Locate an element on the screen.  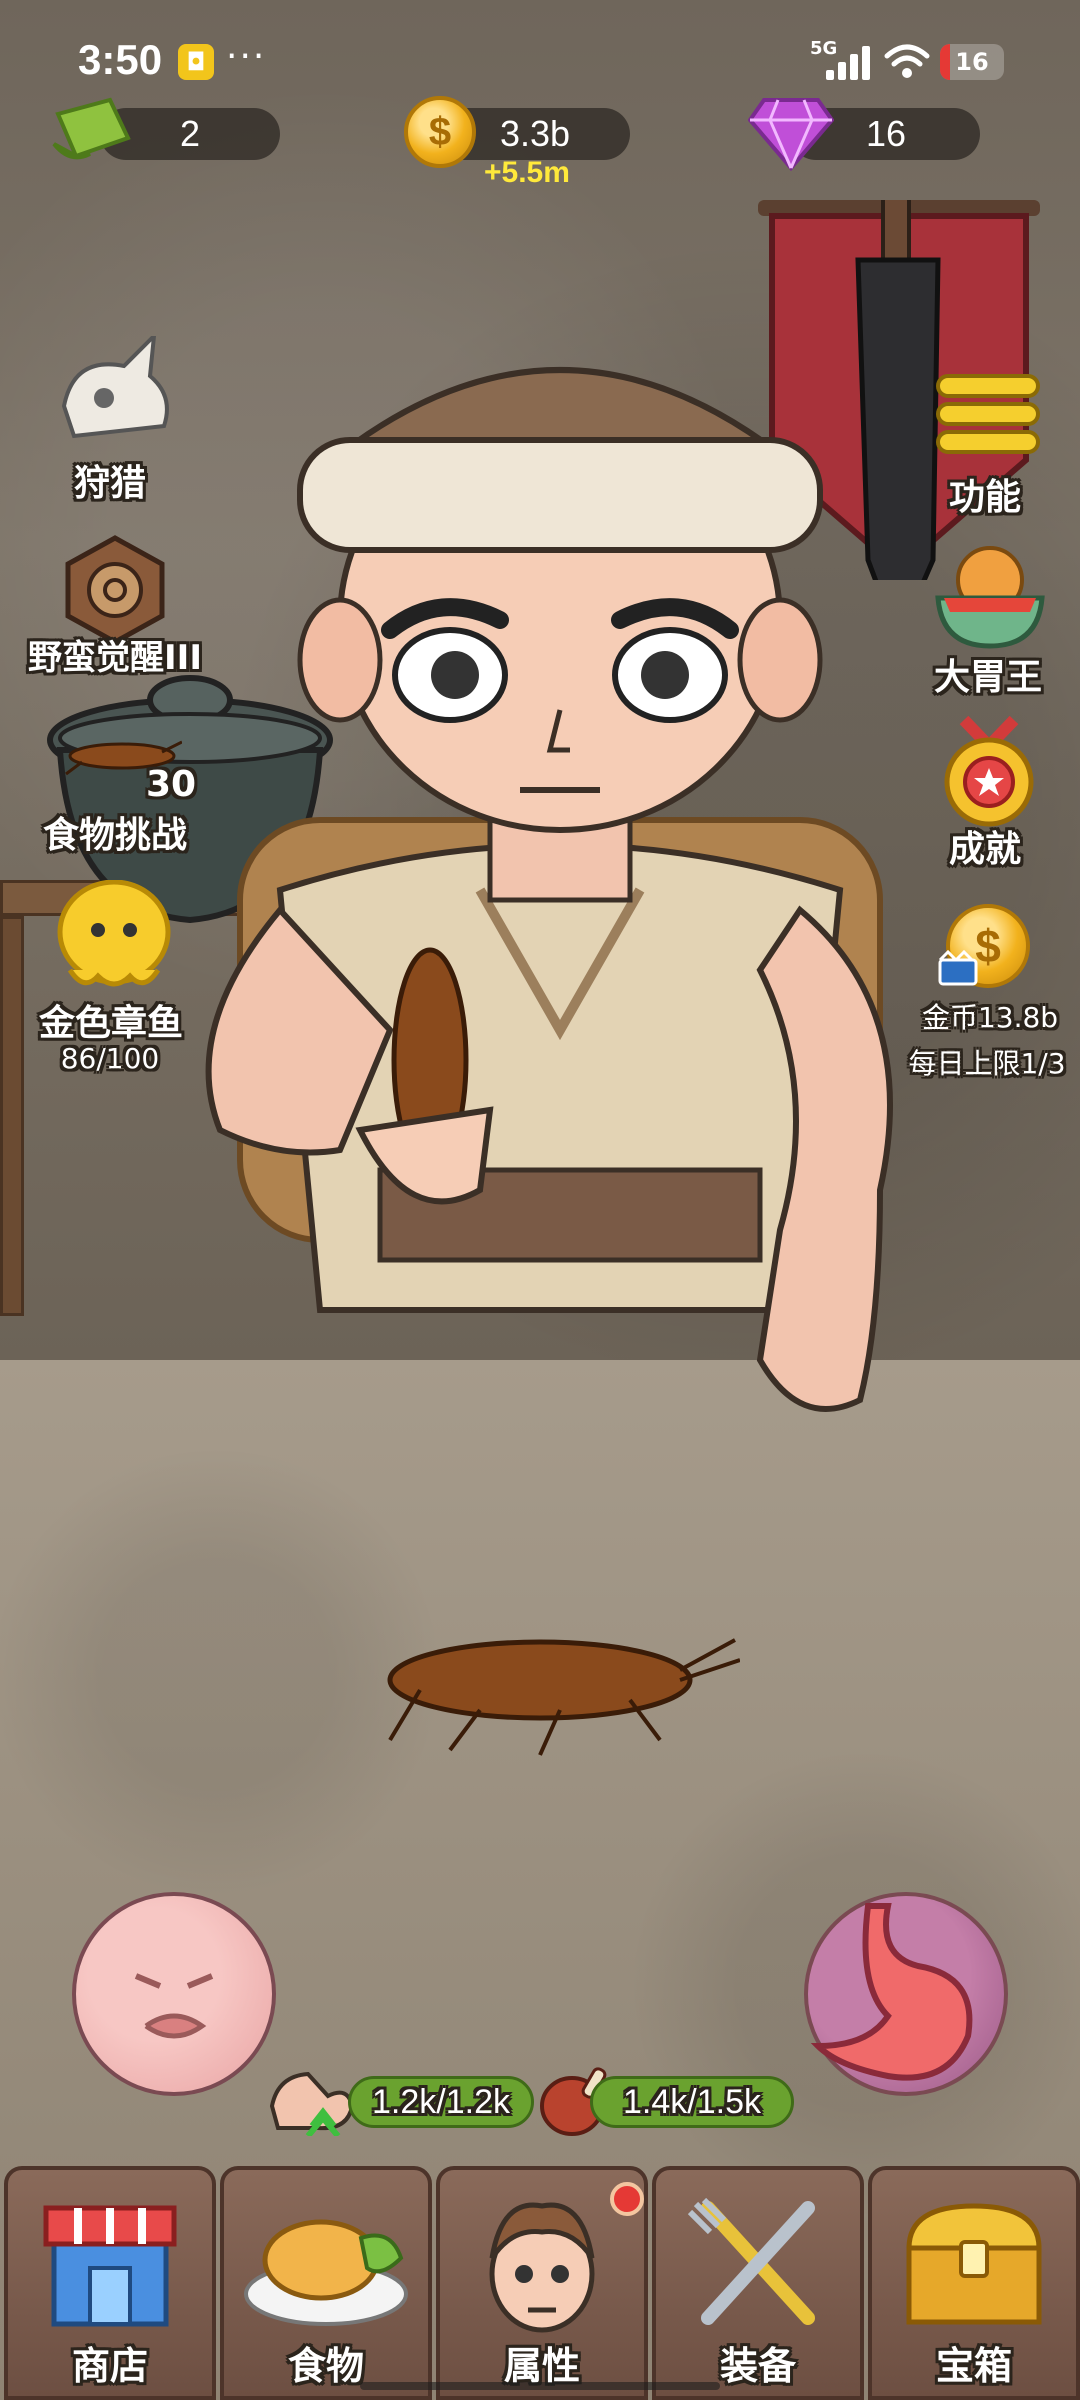
strength-stat: 1.2k/1.2k is located at coordinates (441, 2102).